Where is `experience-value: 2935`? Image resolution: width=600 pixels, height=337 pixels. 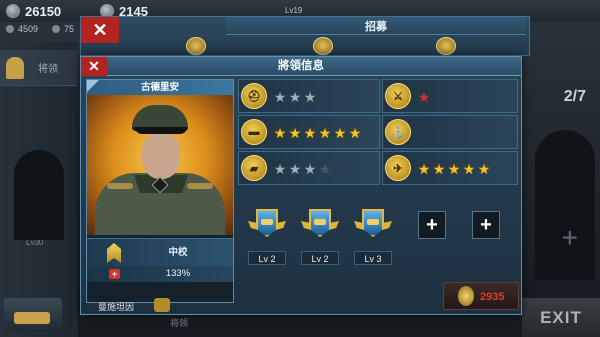
experience-value: 2935 is located at coordinates (492, 297).